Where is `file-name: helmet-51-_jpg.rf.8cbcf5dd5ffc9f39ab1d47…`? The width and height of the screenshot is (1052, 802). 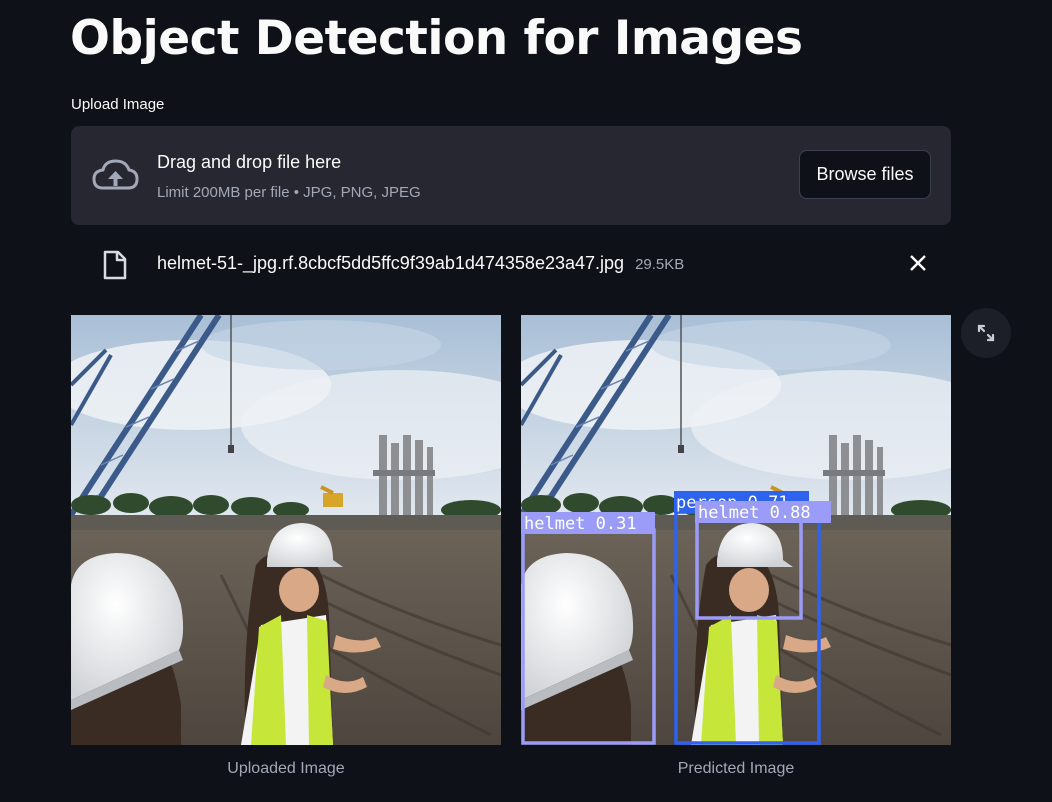 file-name: helmet-51-_jpg.rf.8cbcf5dd5ffc9f39ab1d47… is located at coordinates (391, 263).